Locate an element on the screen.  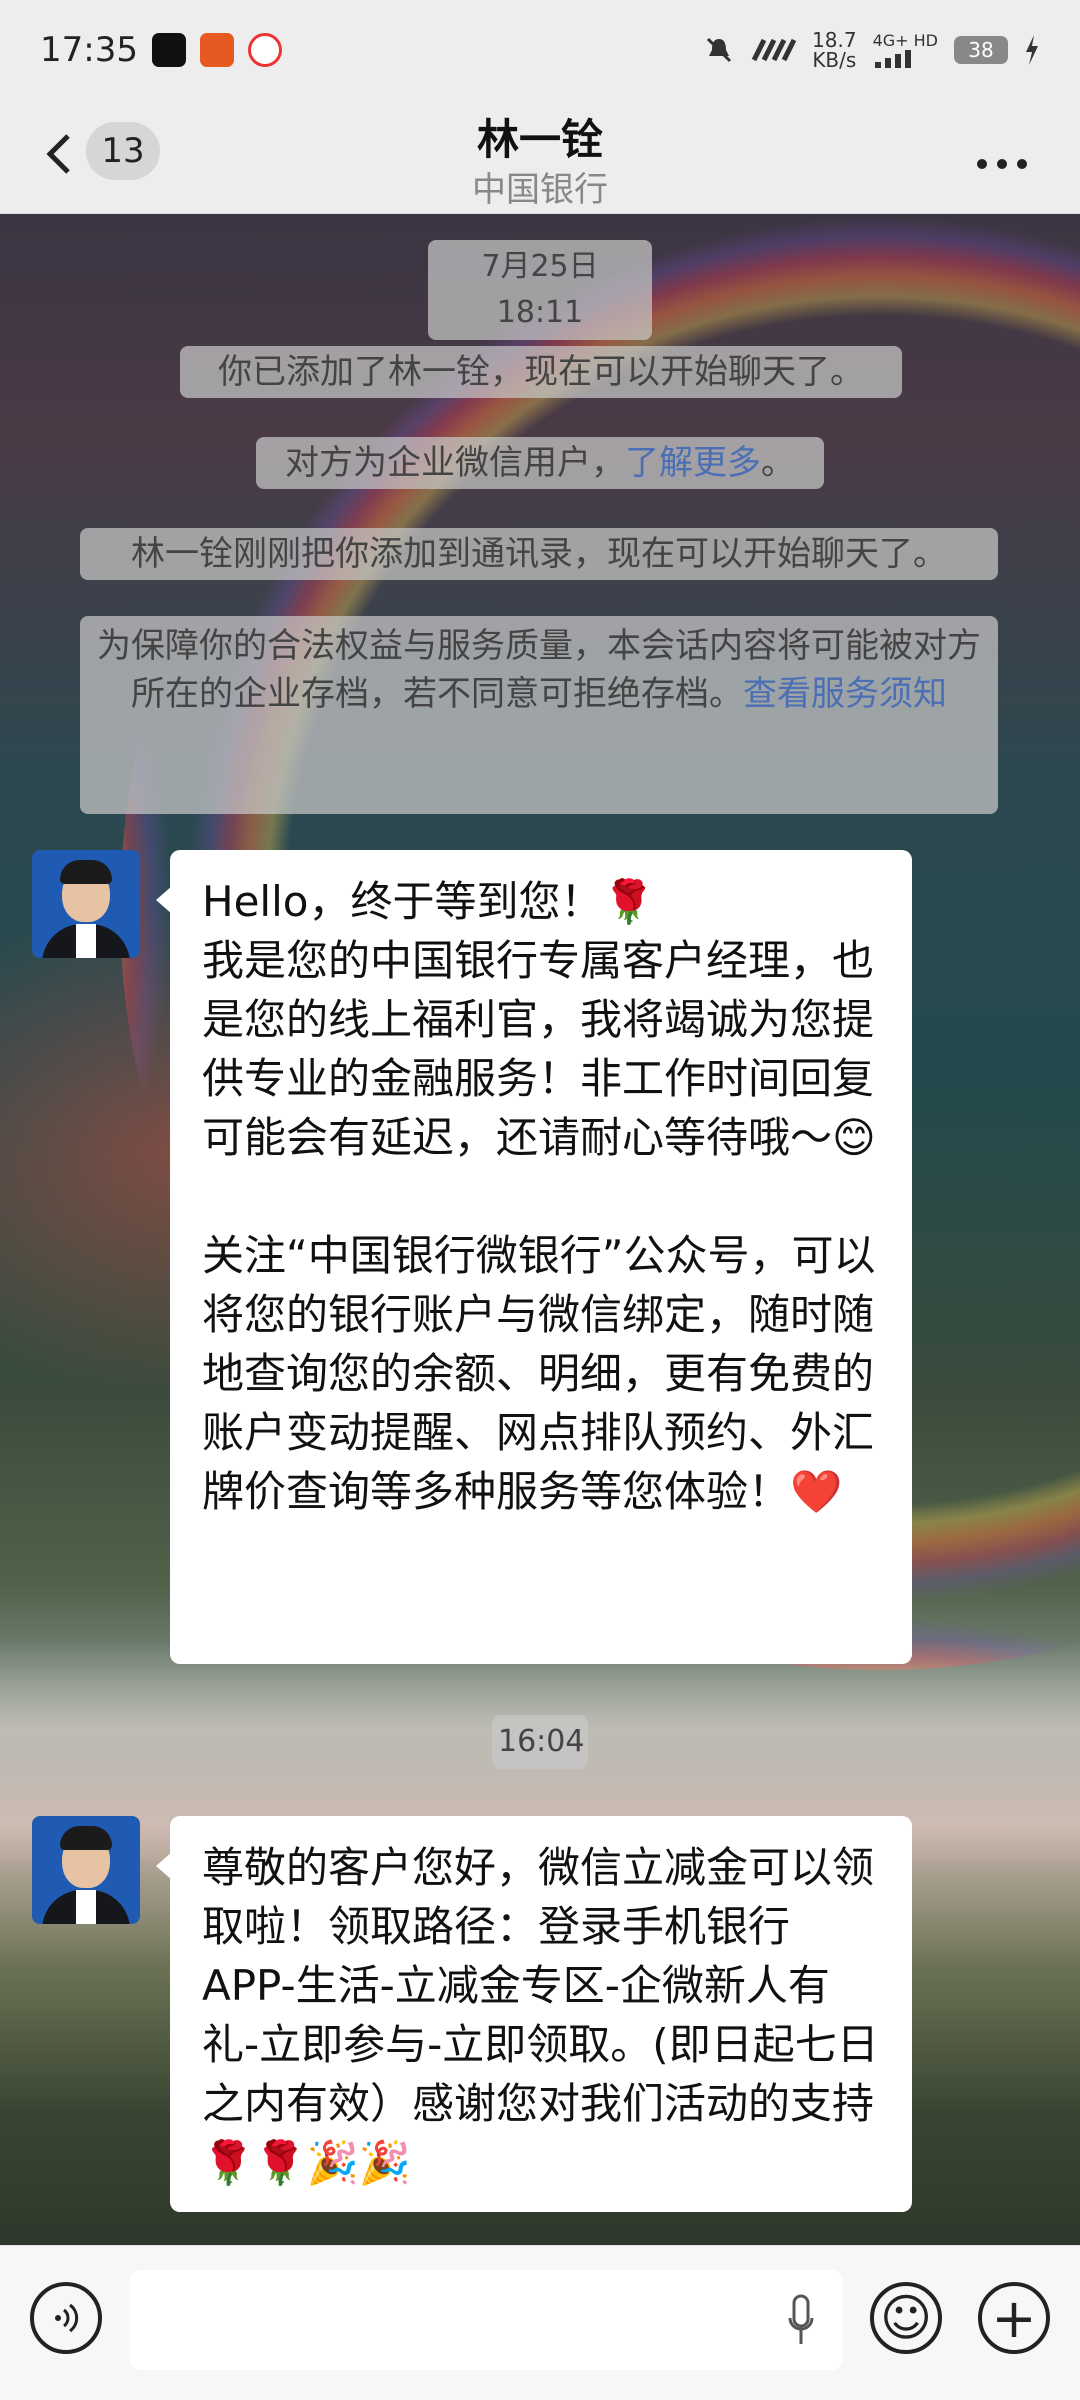
tiktok-icon is located at coordinates (168, 50).